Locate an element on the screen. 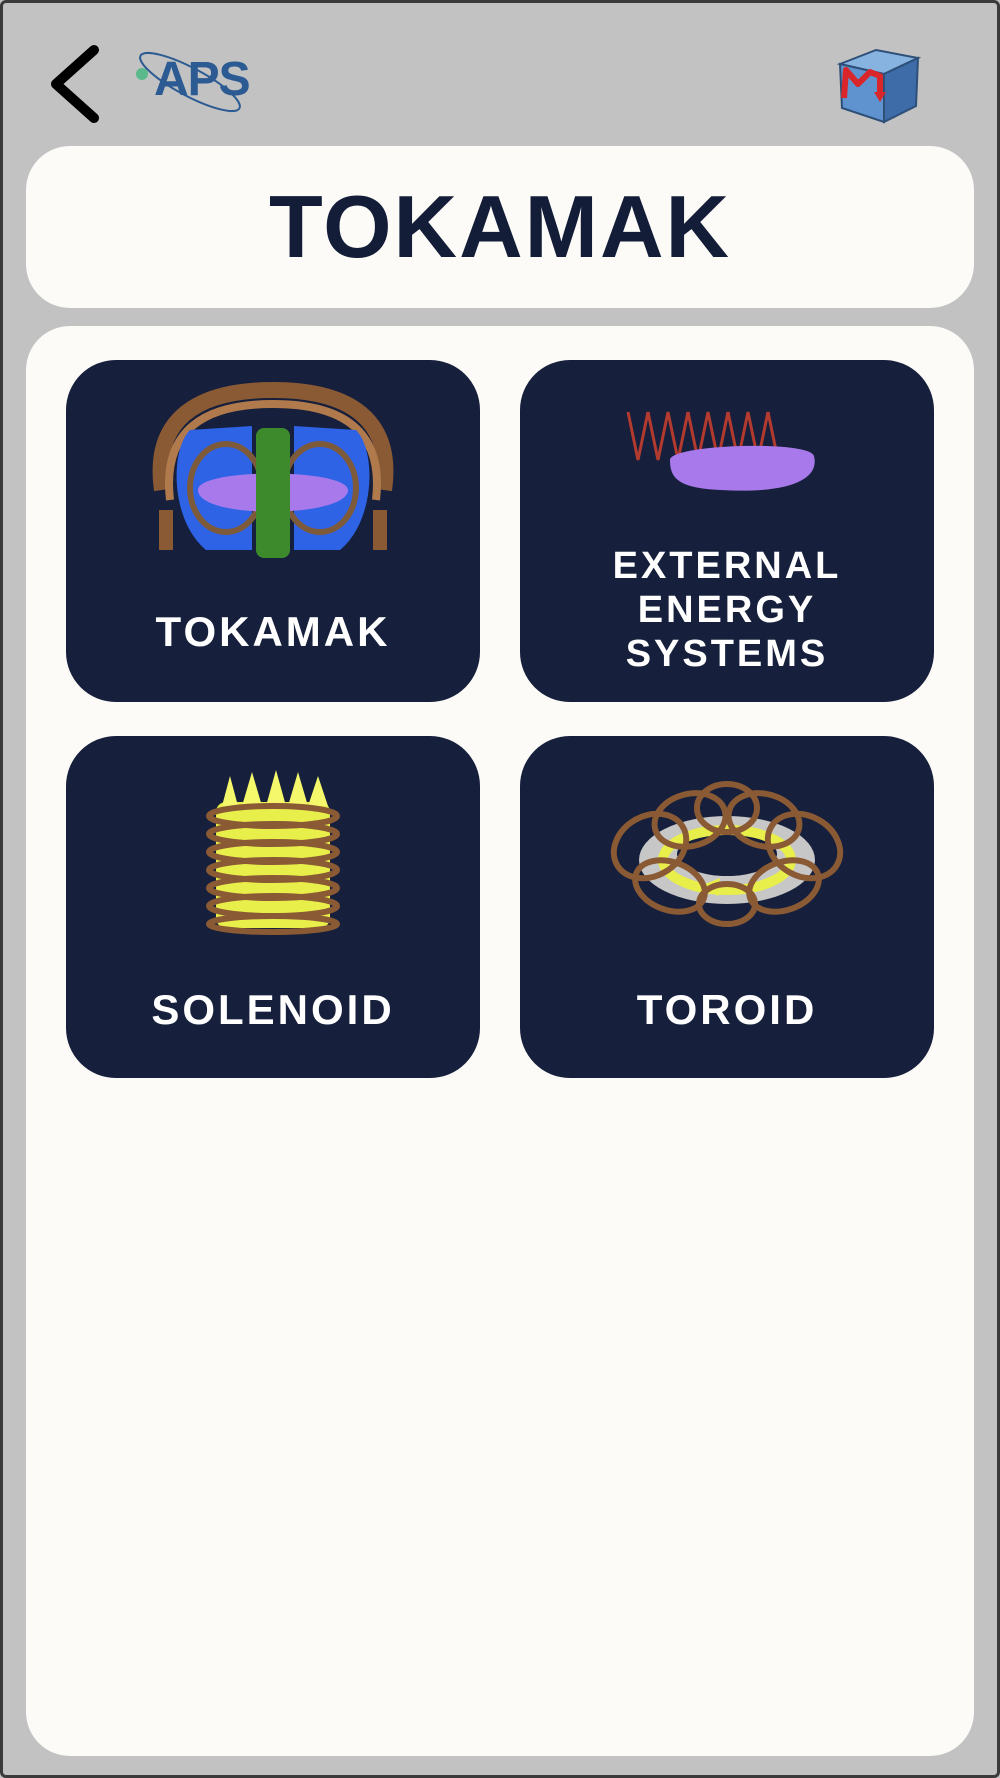 This screenshot has width=1000, height=1778. tile-label: EXTERNAL ENERGY SYSTEMS is located at coordinates (727, 610).